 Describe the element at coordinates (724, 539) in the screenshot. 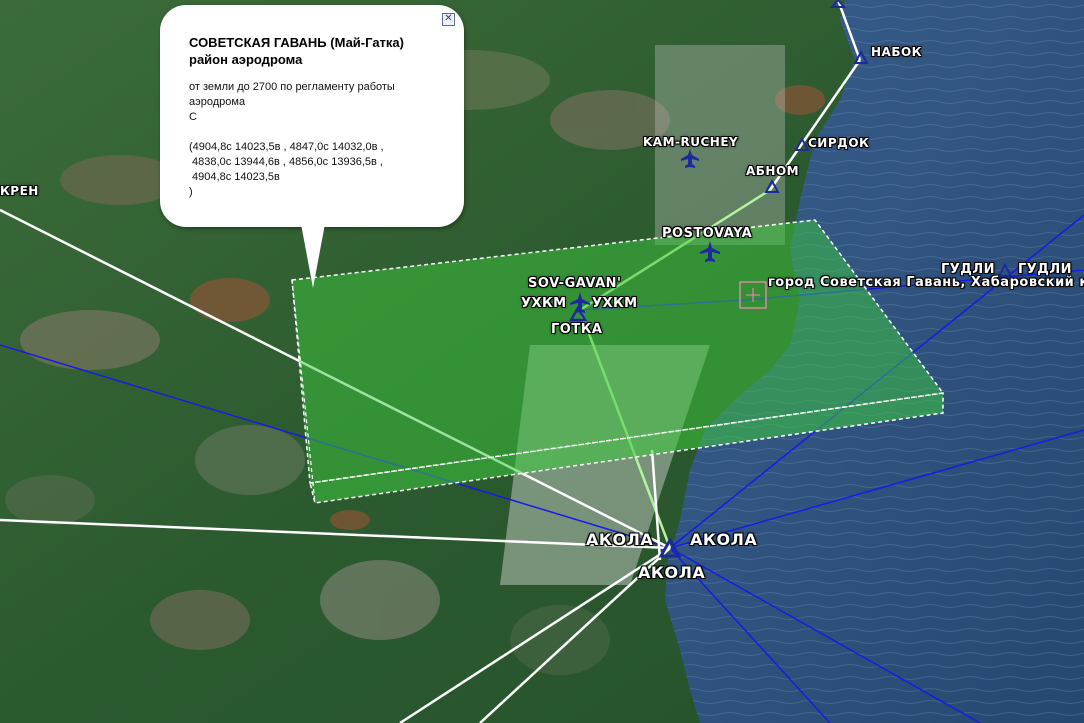

I see `label-akola-right: АКОЛА` at that location.